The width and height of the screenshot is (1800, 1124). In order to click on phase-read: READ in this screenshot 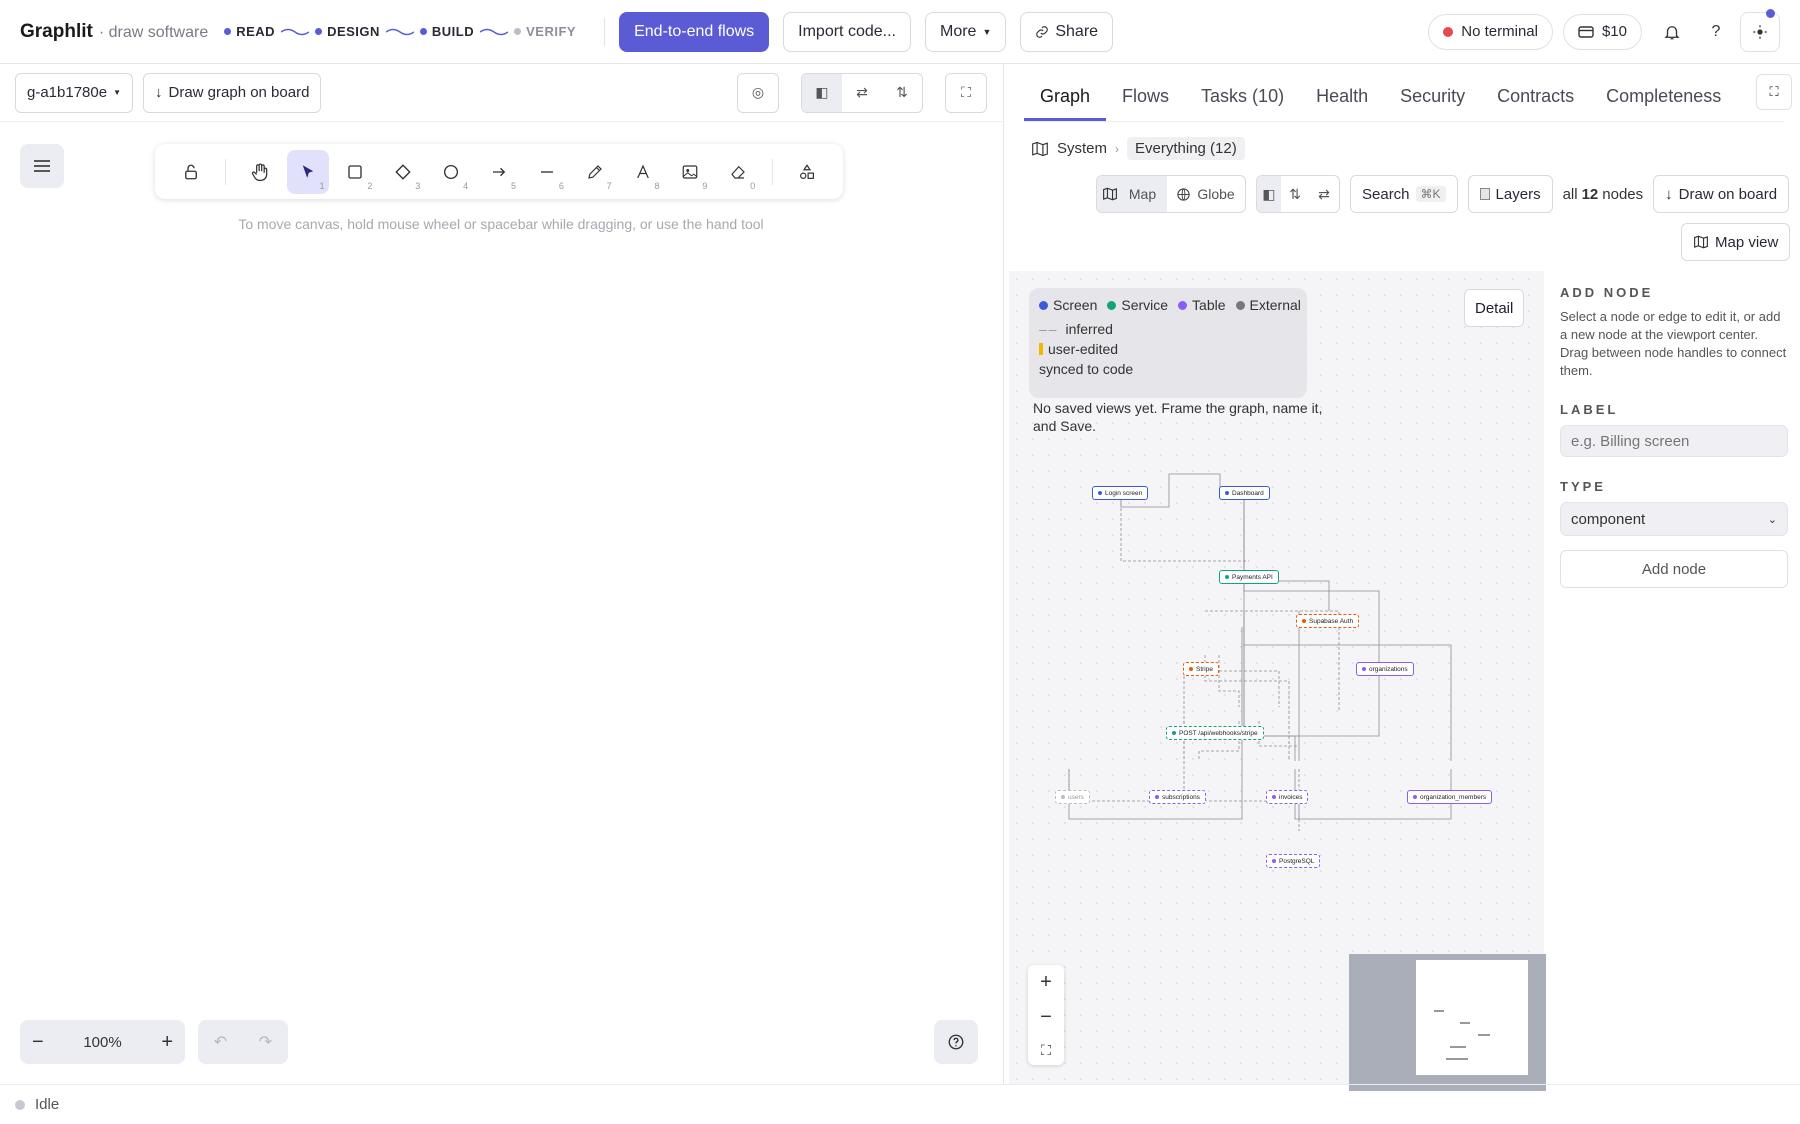, I will do `click(249, 31)`.